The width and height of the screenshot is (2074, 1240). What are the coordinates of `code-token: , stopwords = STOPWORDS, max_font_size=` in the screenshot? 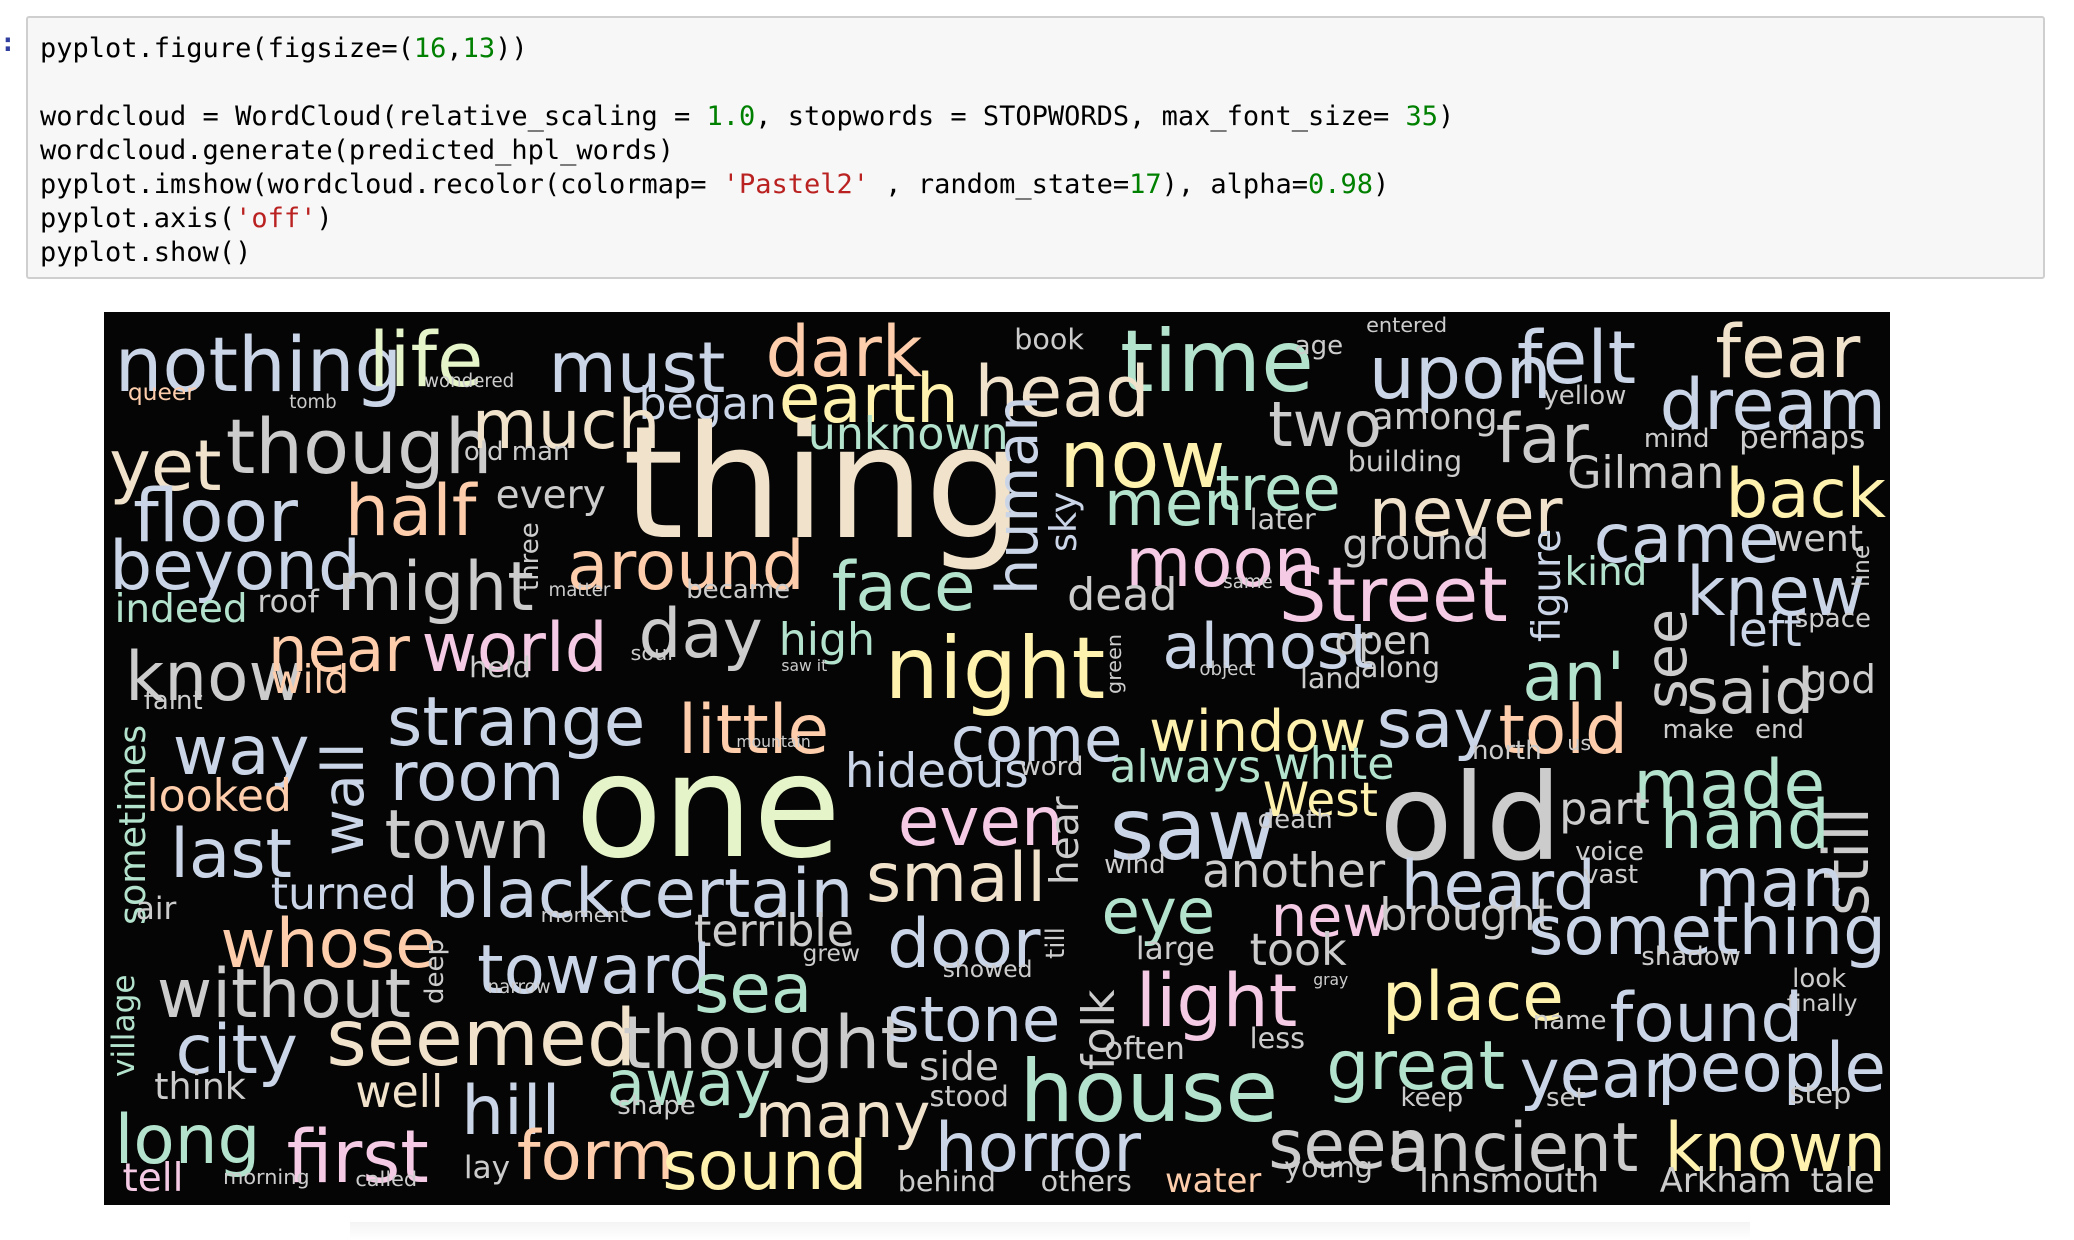 It's located at (1080, 116).